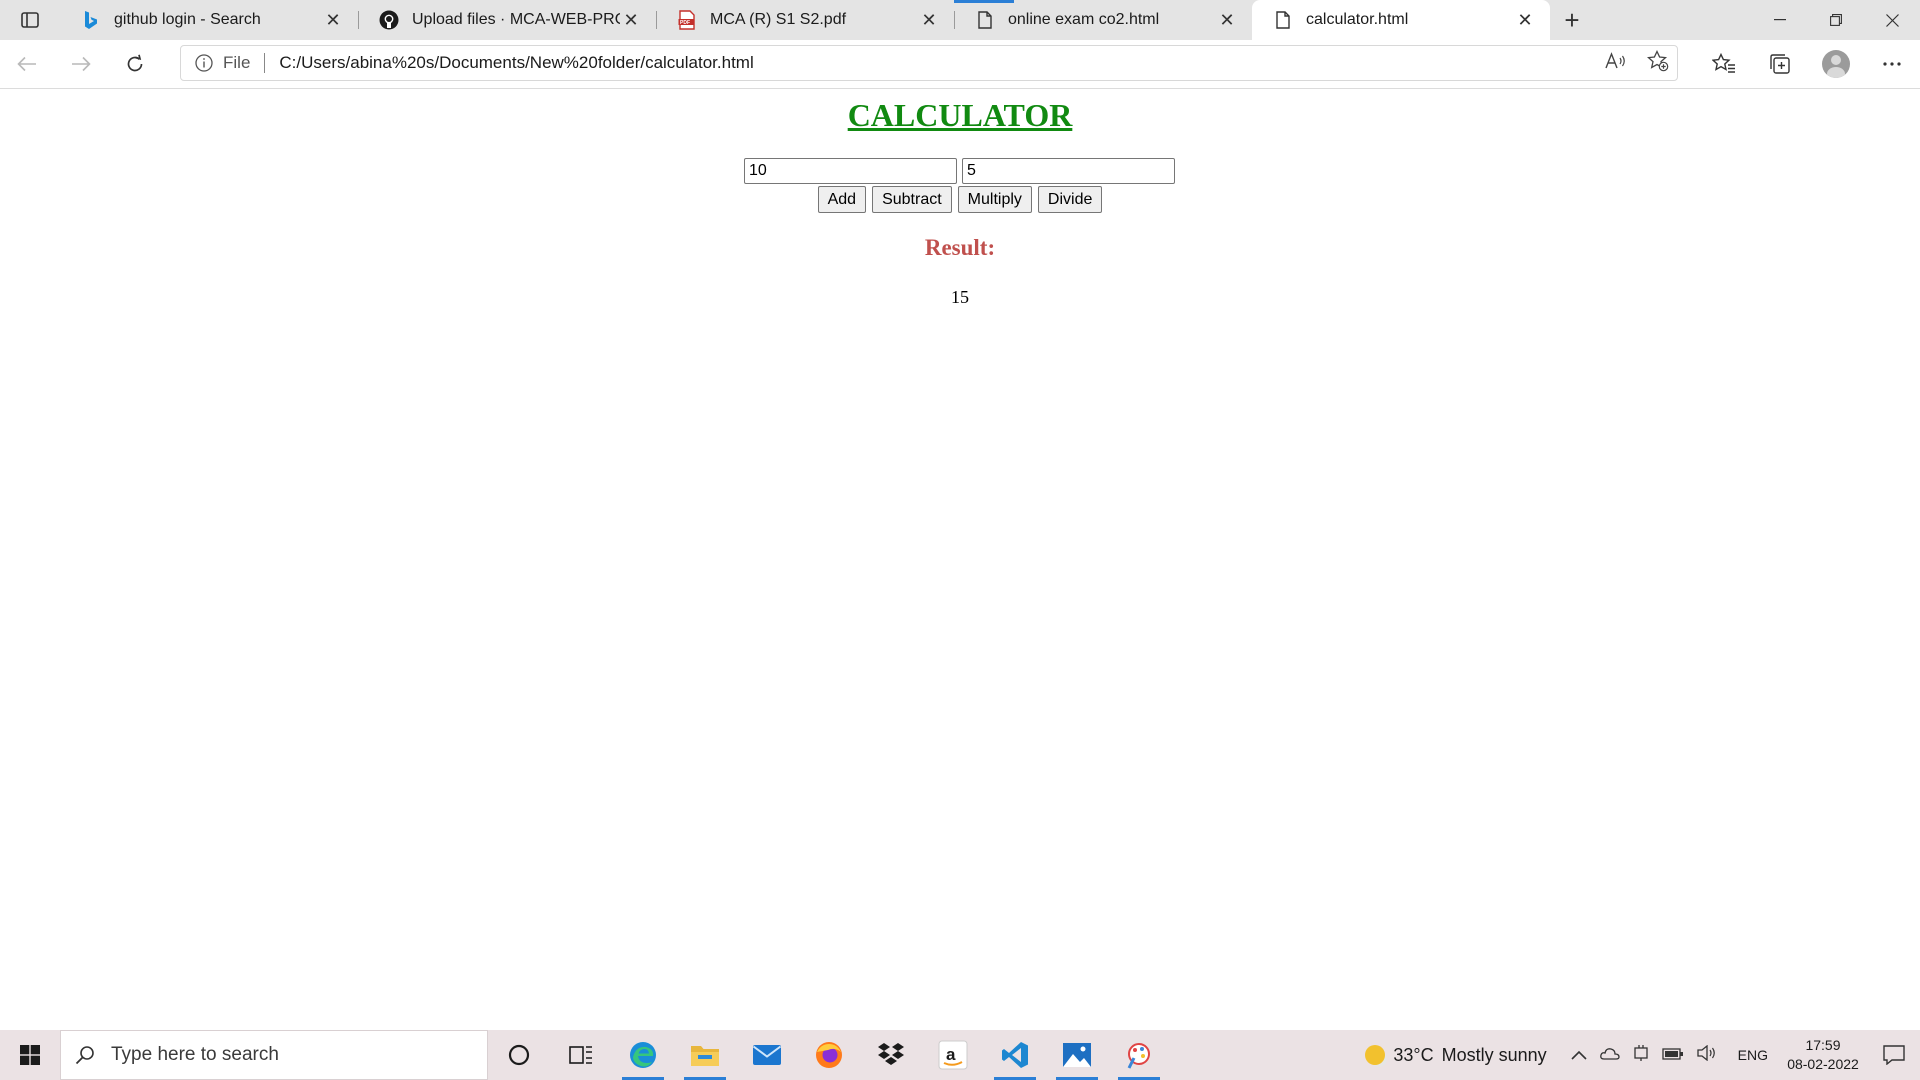  I want to click on add-favorite-button, so click(1657, 63).